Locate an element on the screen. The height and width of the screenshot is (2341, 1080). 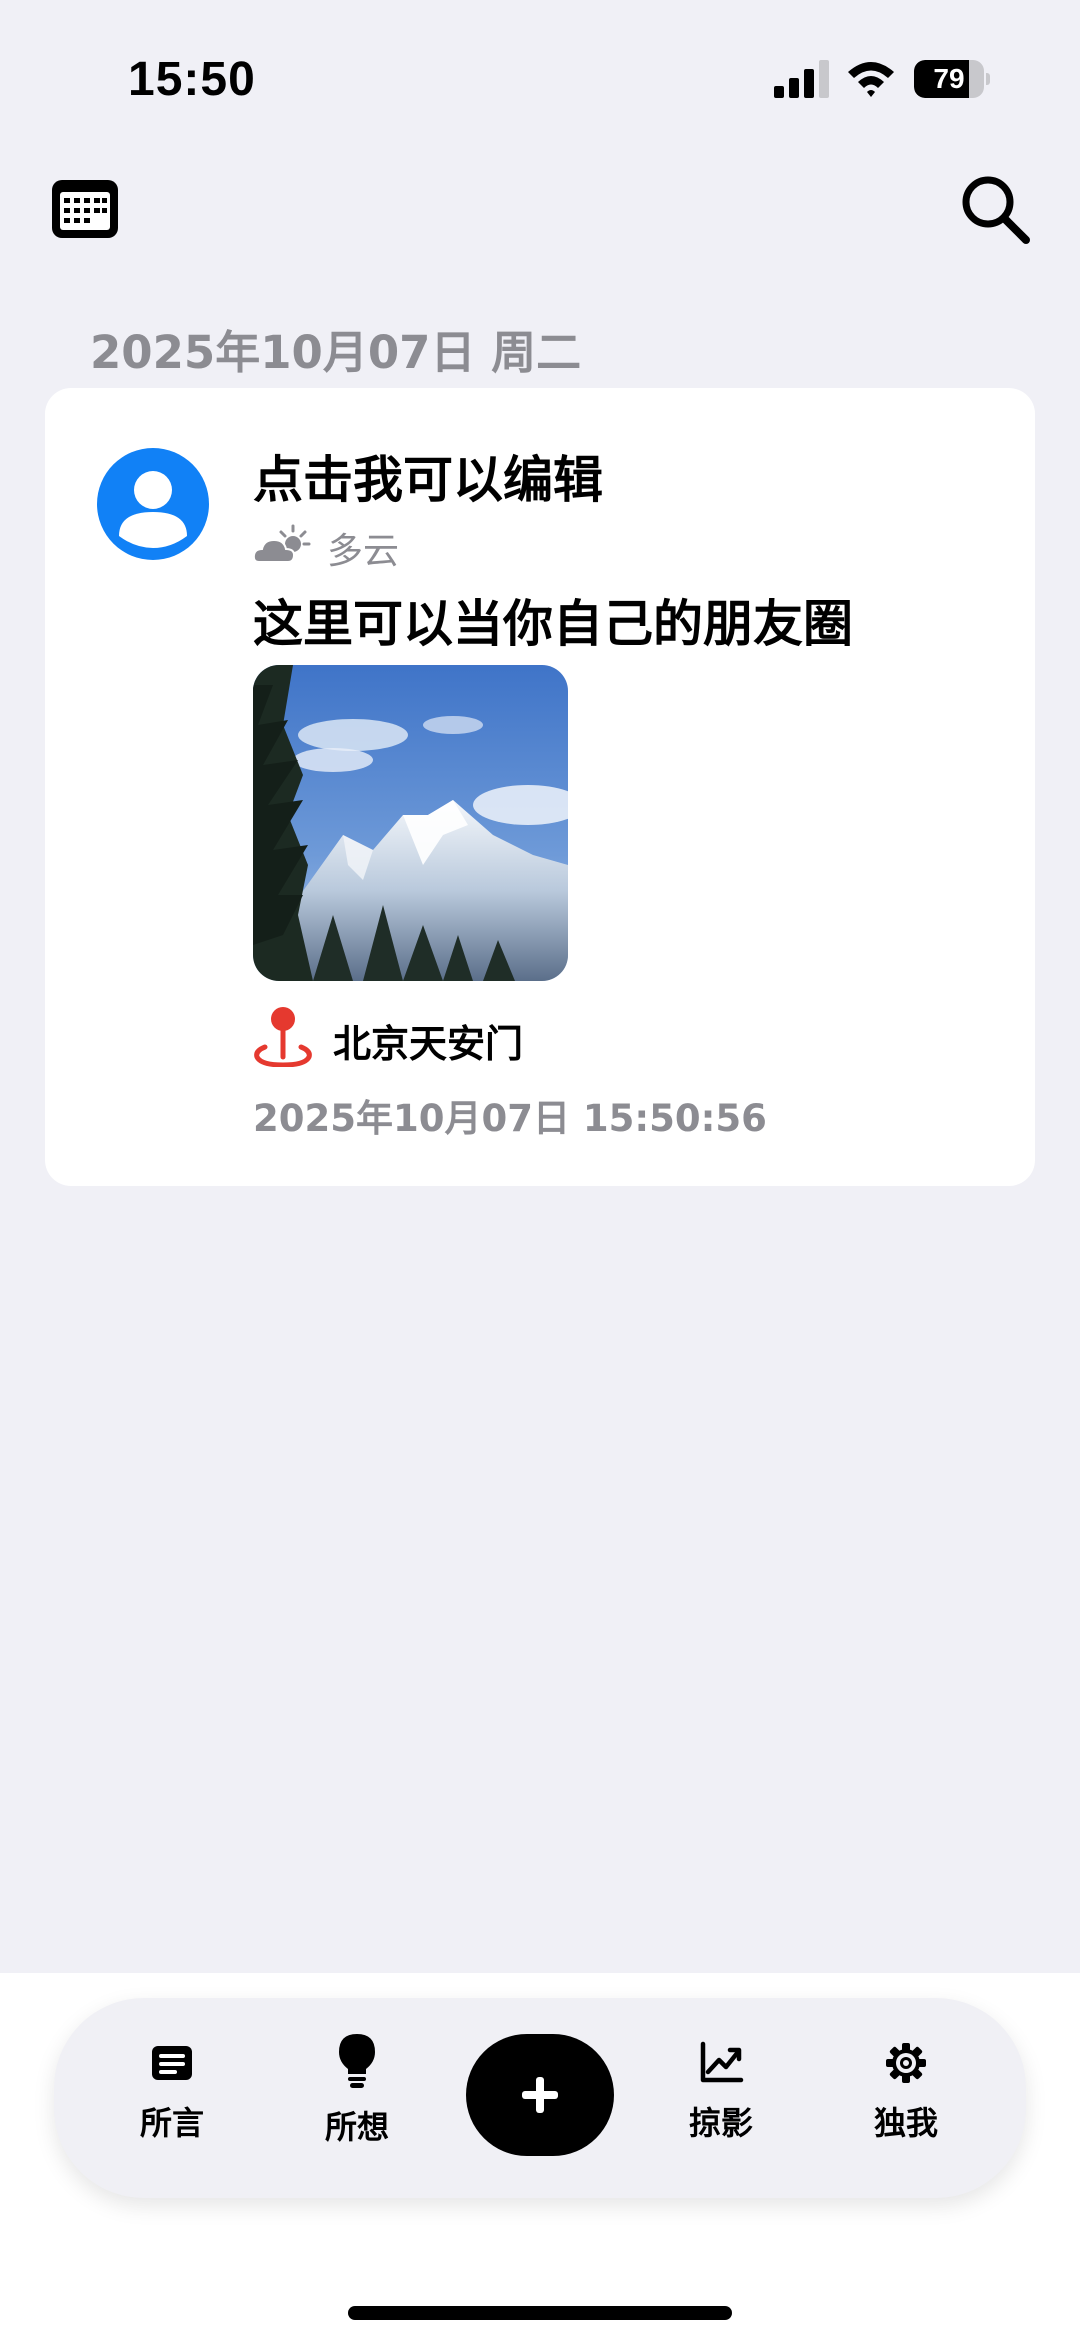
tab-myself: 独我 is located at coordinates (906, 2103).